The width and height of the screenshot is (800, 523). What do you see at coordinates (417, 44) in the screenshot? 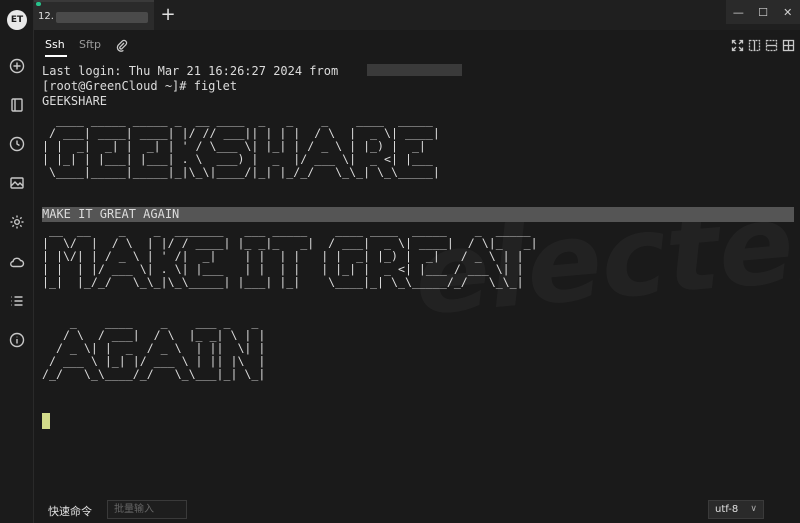
I see `session-toolbar: Ssh Sftp` at bounding box center [417, 44].